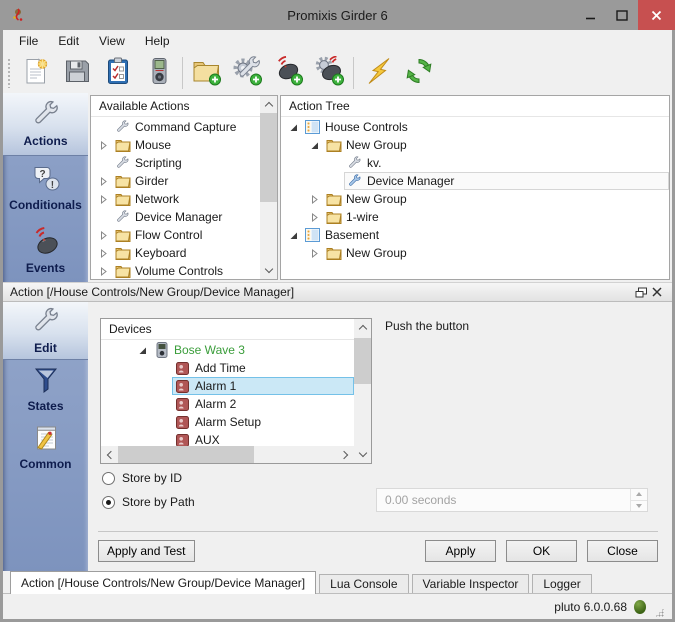  What do you see at coordinates (639, 505) in the screenshot?
I see `spin-down-button` at bounding box center [639, 505].